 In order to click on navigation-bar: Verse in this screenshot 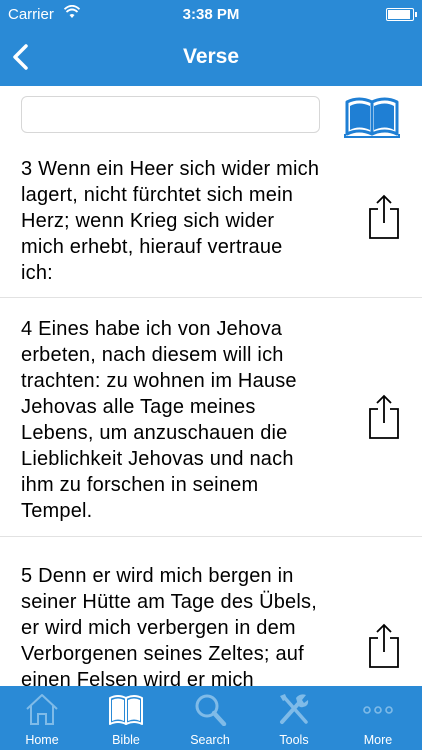, I will do `click(211, 57)`.